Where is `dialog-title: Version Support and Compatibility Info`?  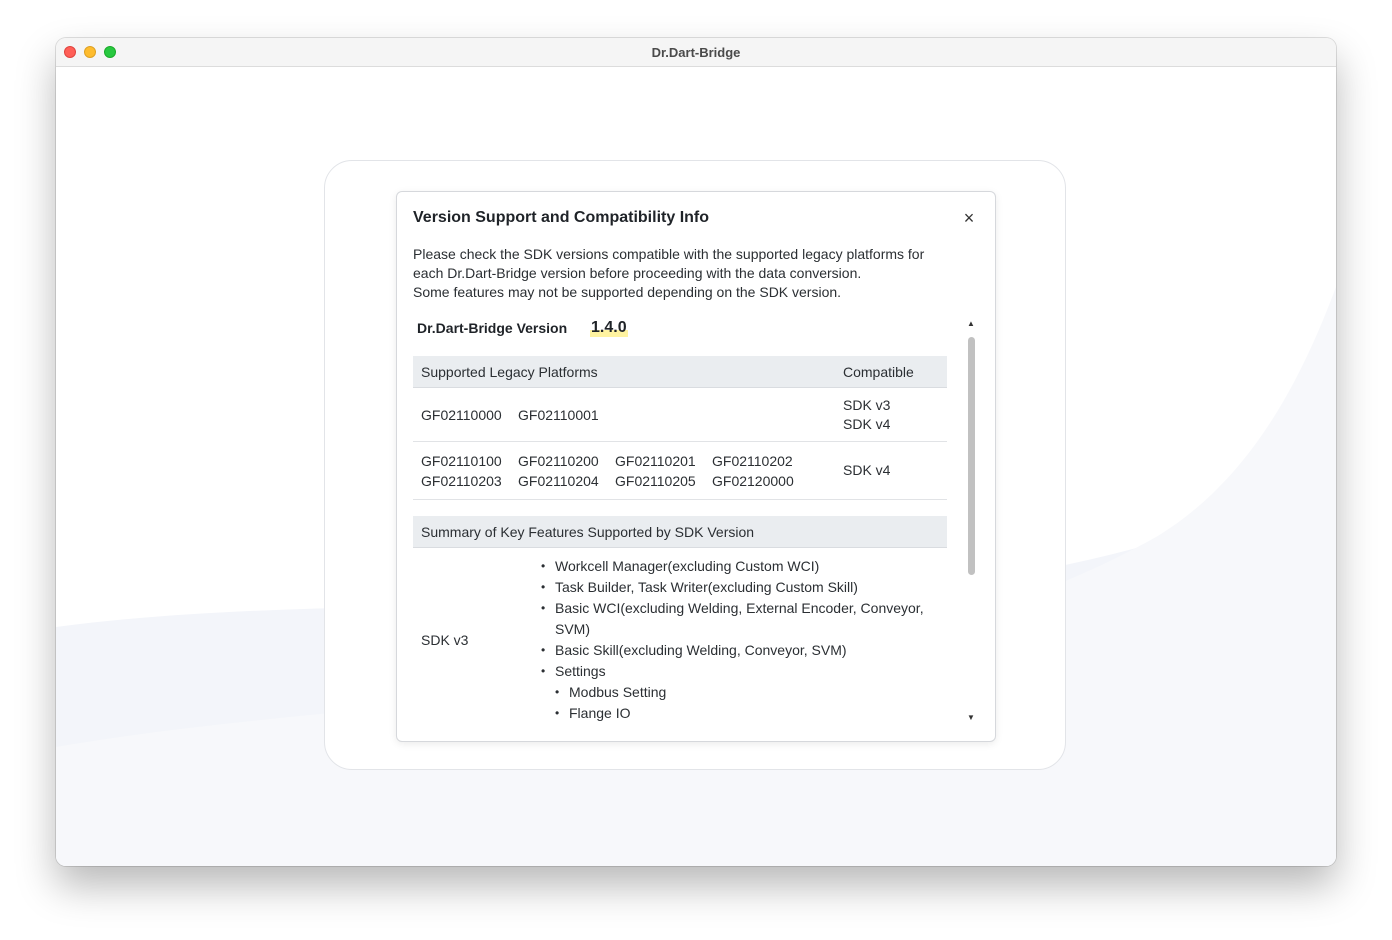 dialog-title: Version Support and Compatibility Info is located at coordinates (561, 217).